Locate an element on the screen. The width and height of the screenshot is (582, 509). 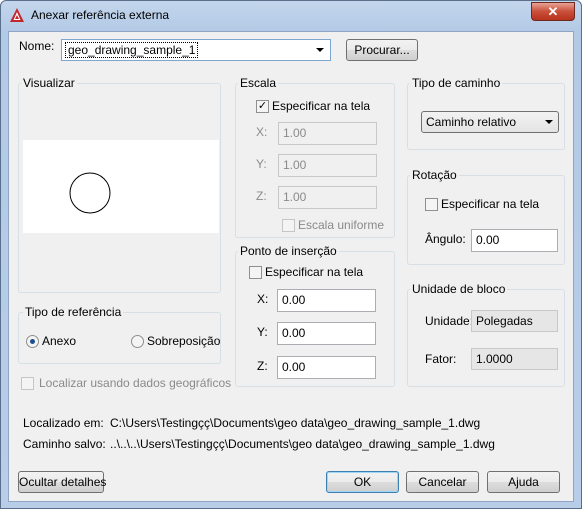
name-value: geo_drawing_sample_1 is located at coordinates (131, 50).